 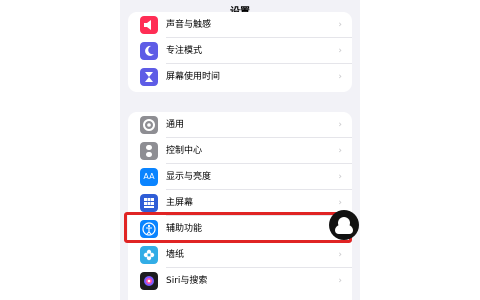 I want to click on settings-row-display: AA 显示与亮度 ›, so click(x=240, y=177).